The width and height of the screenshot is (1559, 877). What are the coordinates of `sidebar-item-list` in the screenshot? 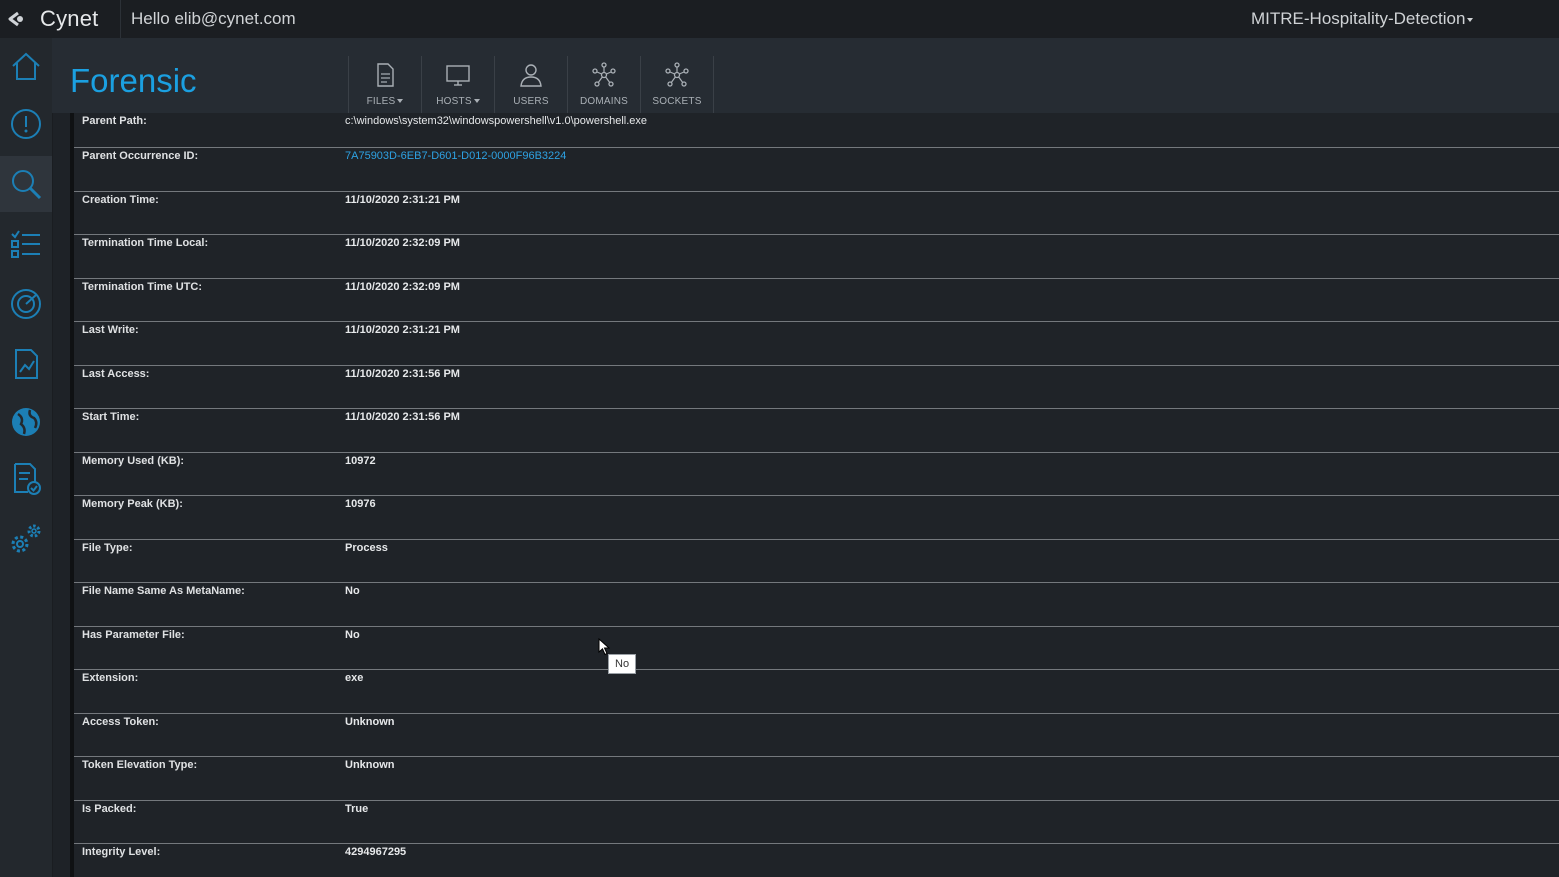 It's located at (26, 244).